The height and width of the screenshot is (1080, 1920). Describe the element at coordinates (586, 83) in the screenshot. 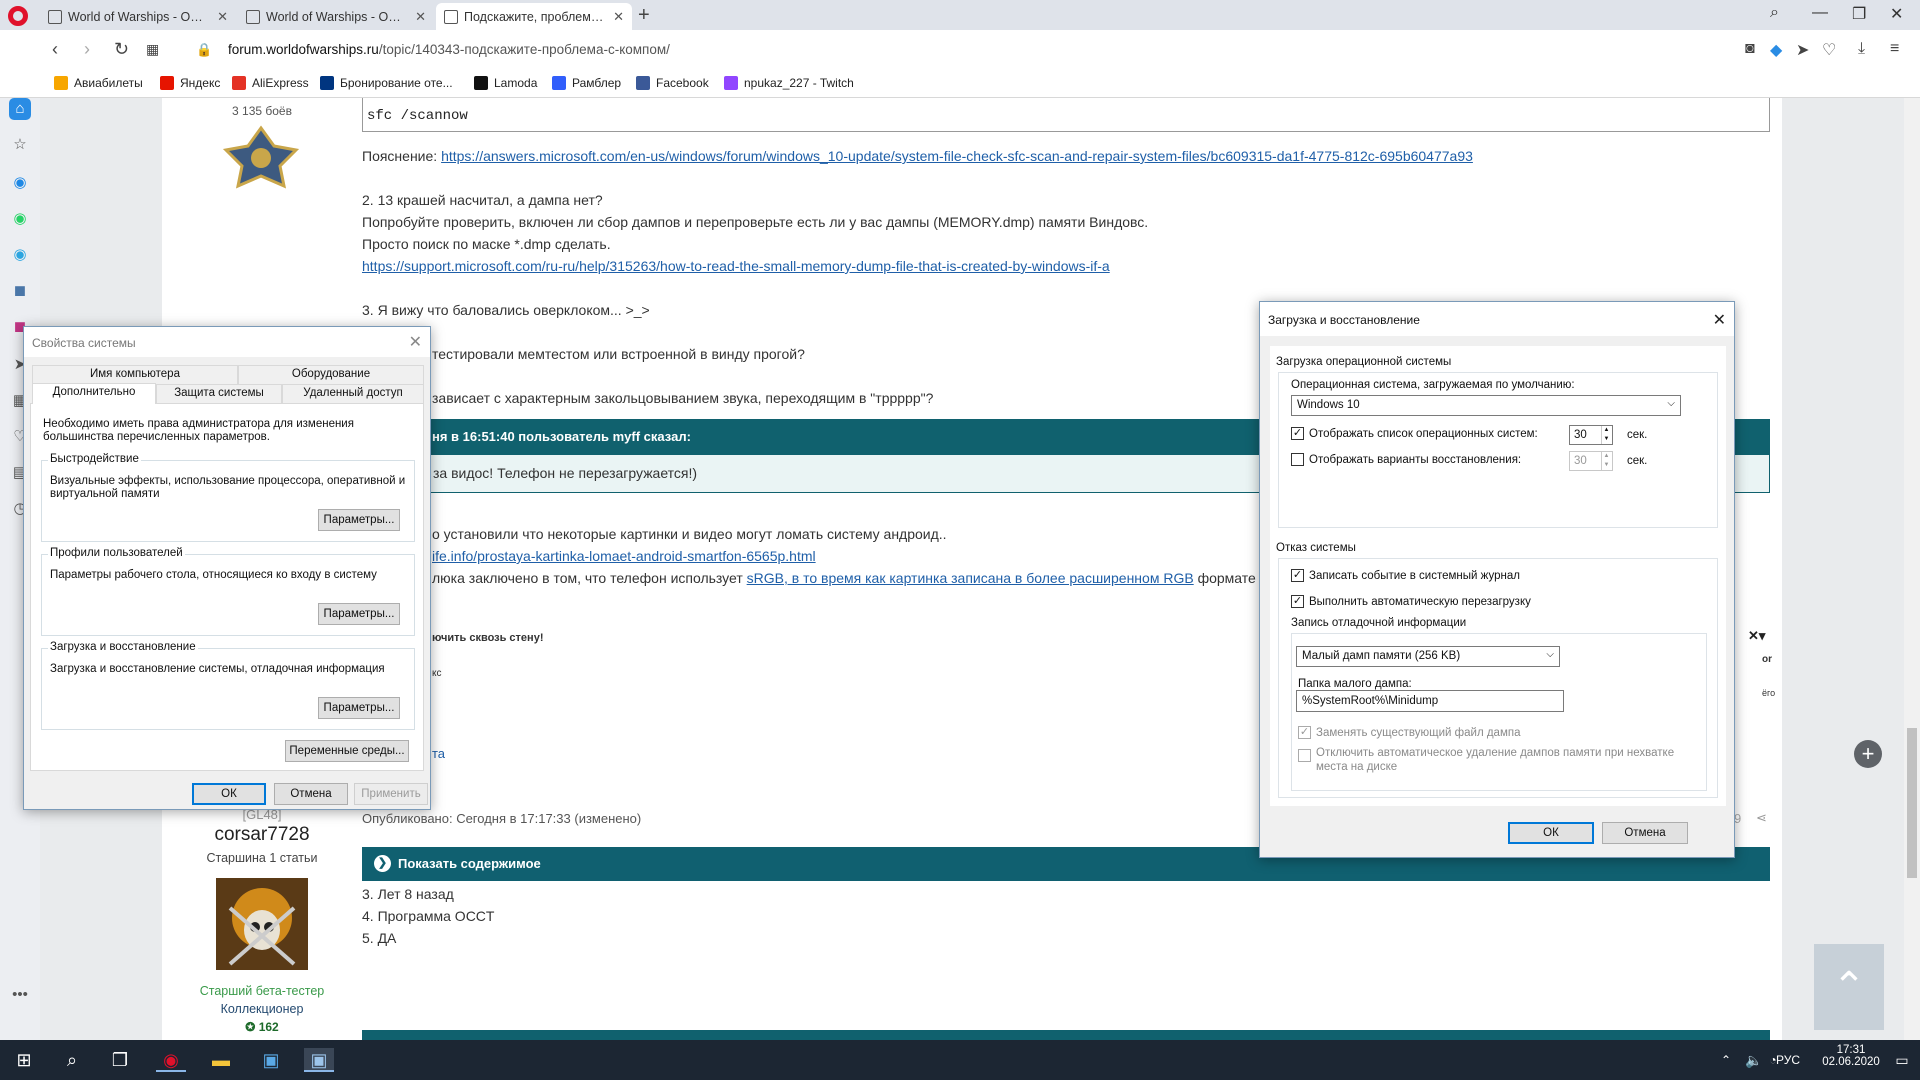

I see `bookmark-item: Рамблер` at that location.